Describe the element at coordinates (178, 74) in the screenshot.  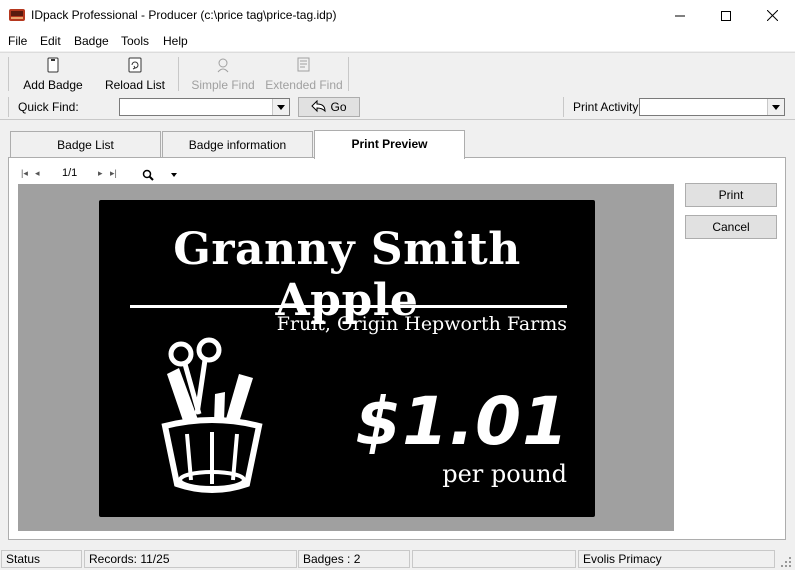
I see `toolbar-separator` at that location.